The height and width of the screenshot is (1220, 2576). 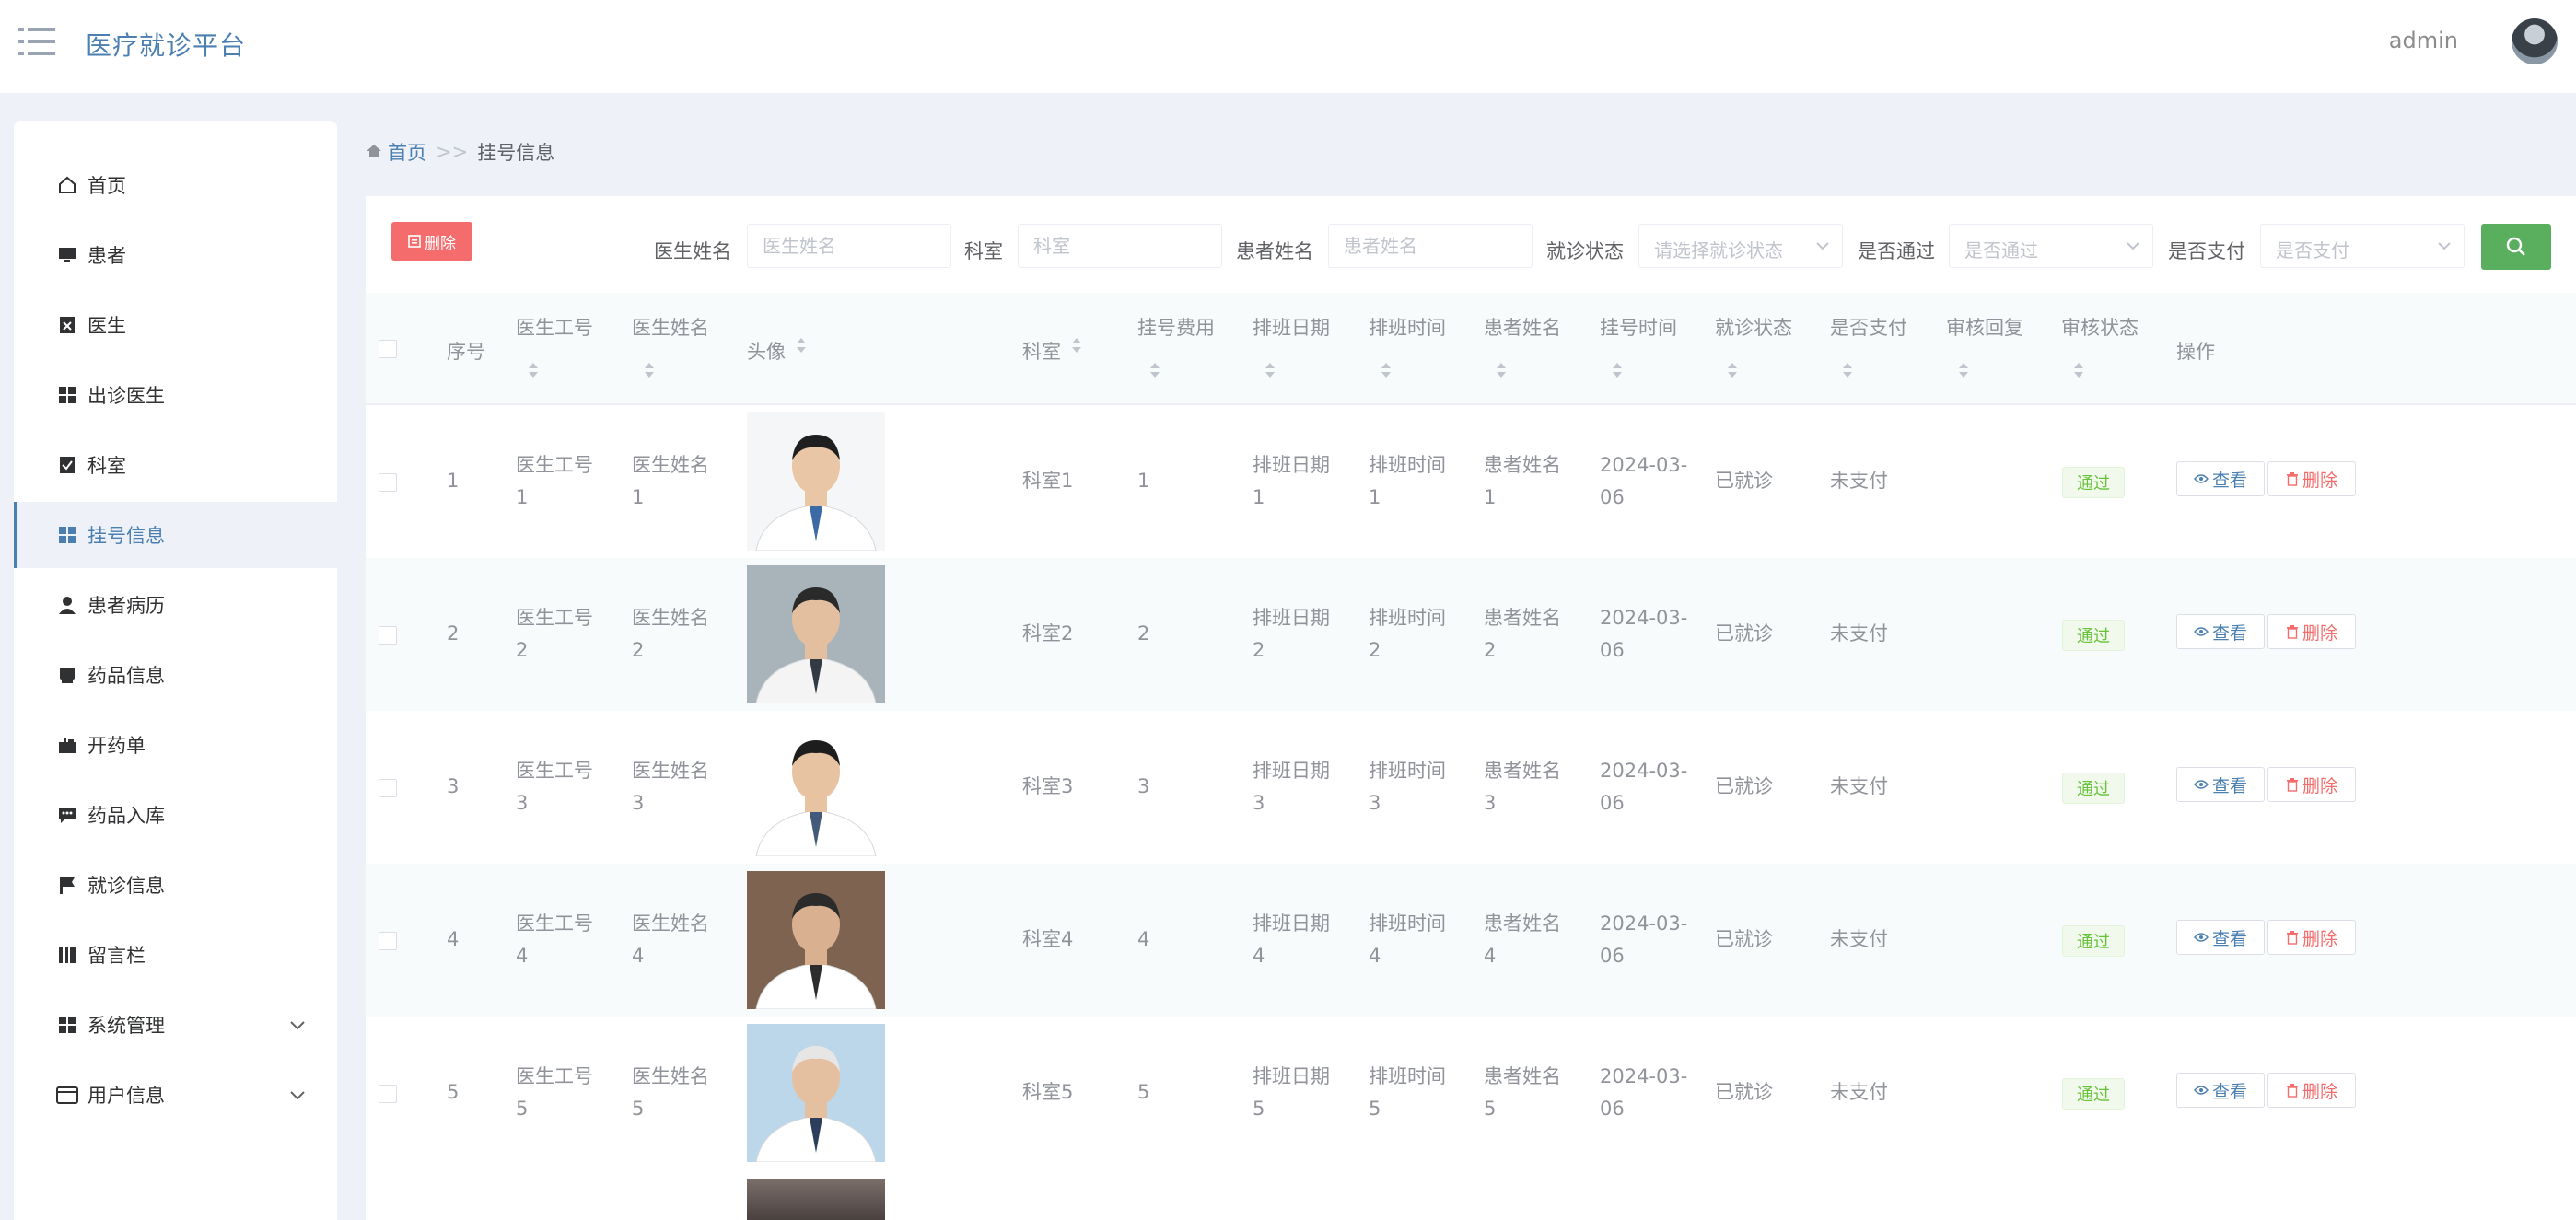 What do you see at coordinates (175, 885) in the screenshot?
I see `sidebar-item-visit-info: 就诊信息` at bounding box center [175, 885].